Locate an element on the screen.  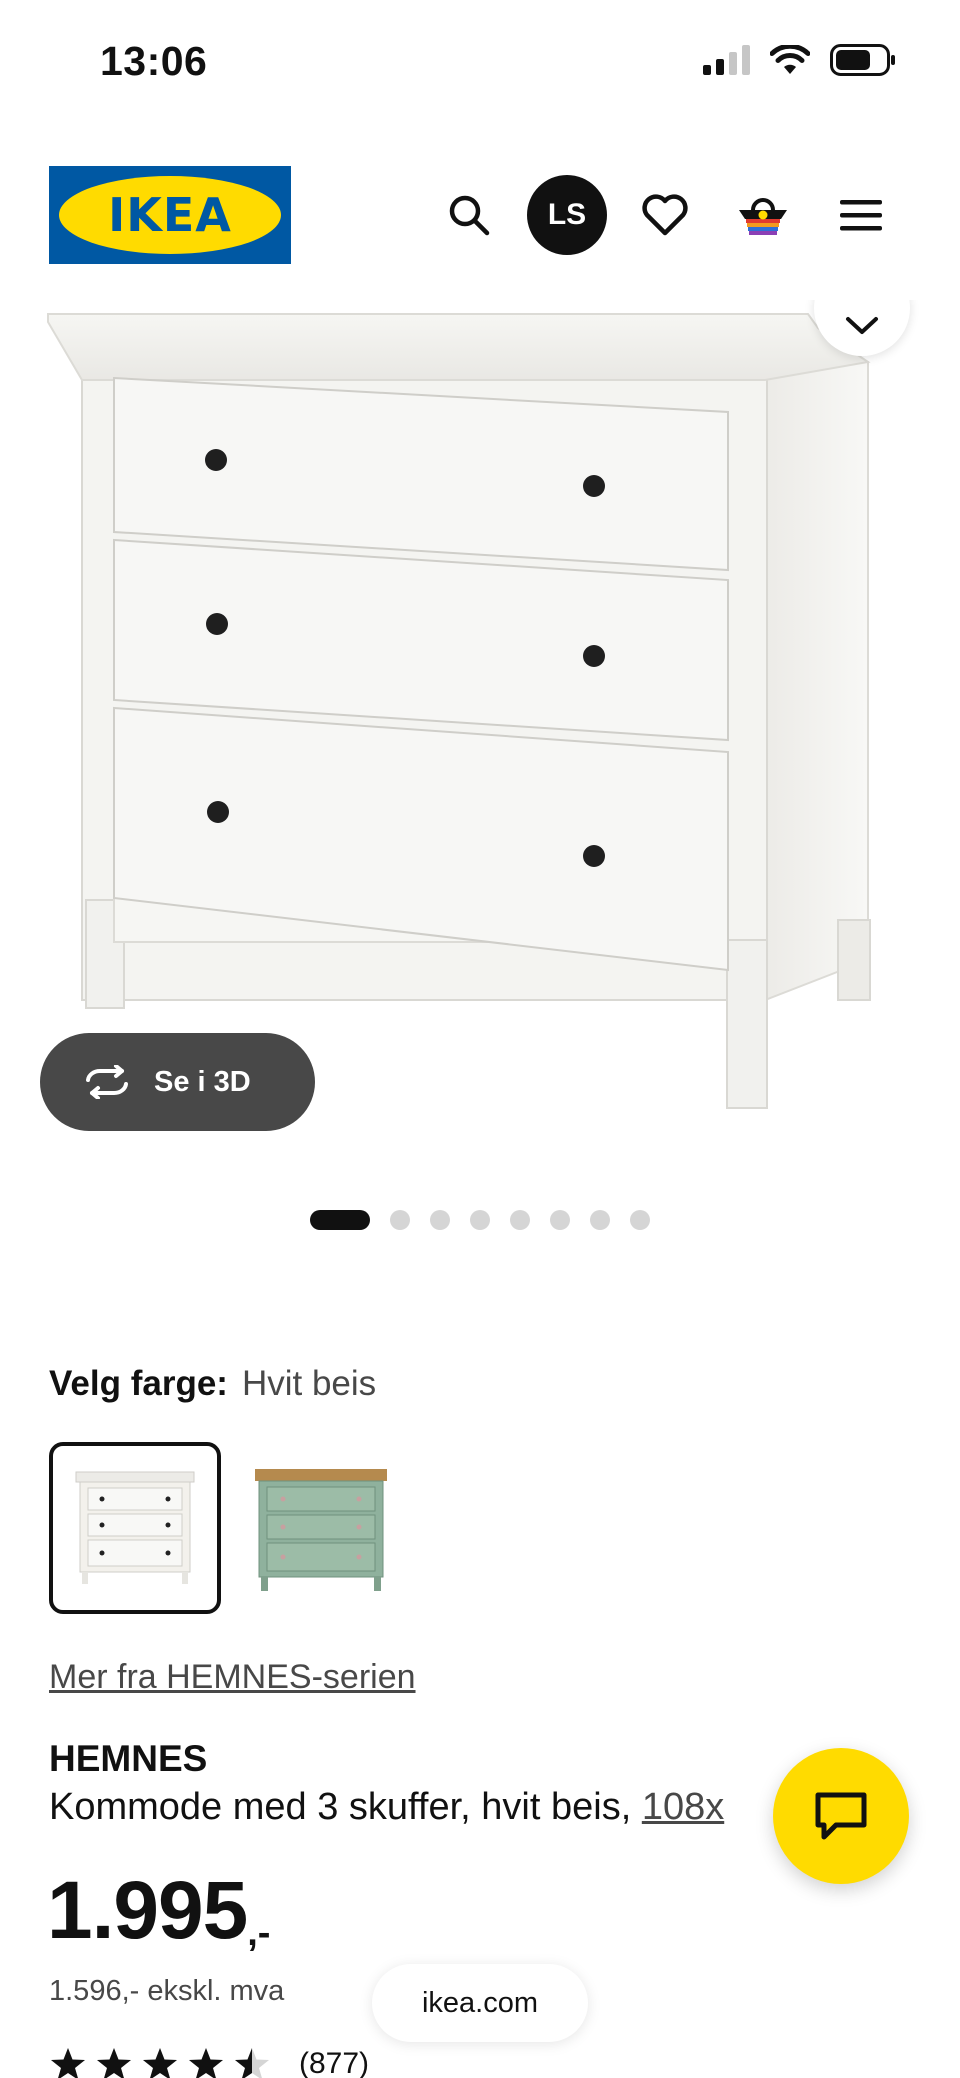
status-bar: 13:06 is located at coordinates (480, 60).